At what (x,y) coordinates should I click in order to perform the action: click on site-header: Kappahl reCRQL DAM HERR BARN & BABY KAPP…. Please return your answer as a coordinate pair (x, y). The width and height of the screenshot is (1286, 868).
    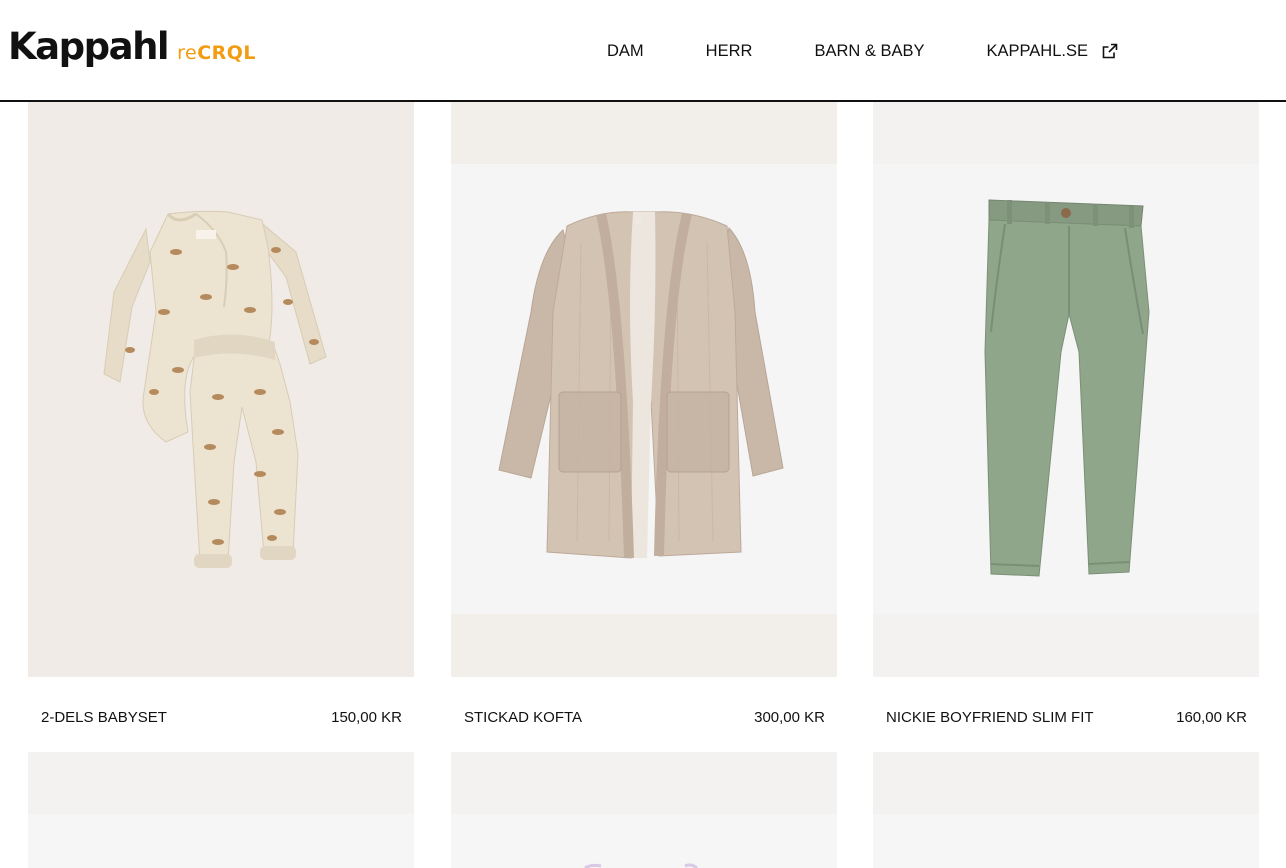
    Looking at the image, I should click on (643, 51).